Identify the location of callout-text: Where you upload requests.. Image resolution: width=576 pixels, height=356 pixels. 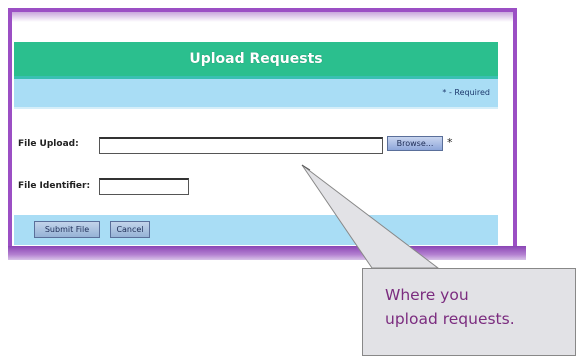
(480, 307).